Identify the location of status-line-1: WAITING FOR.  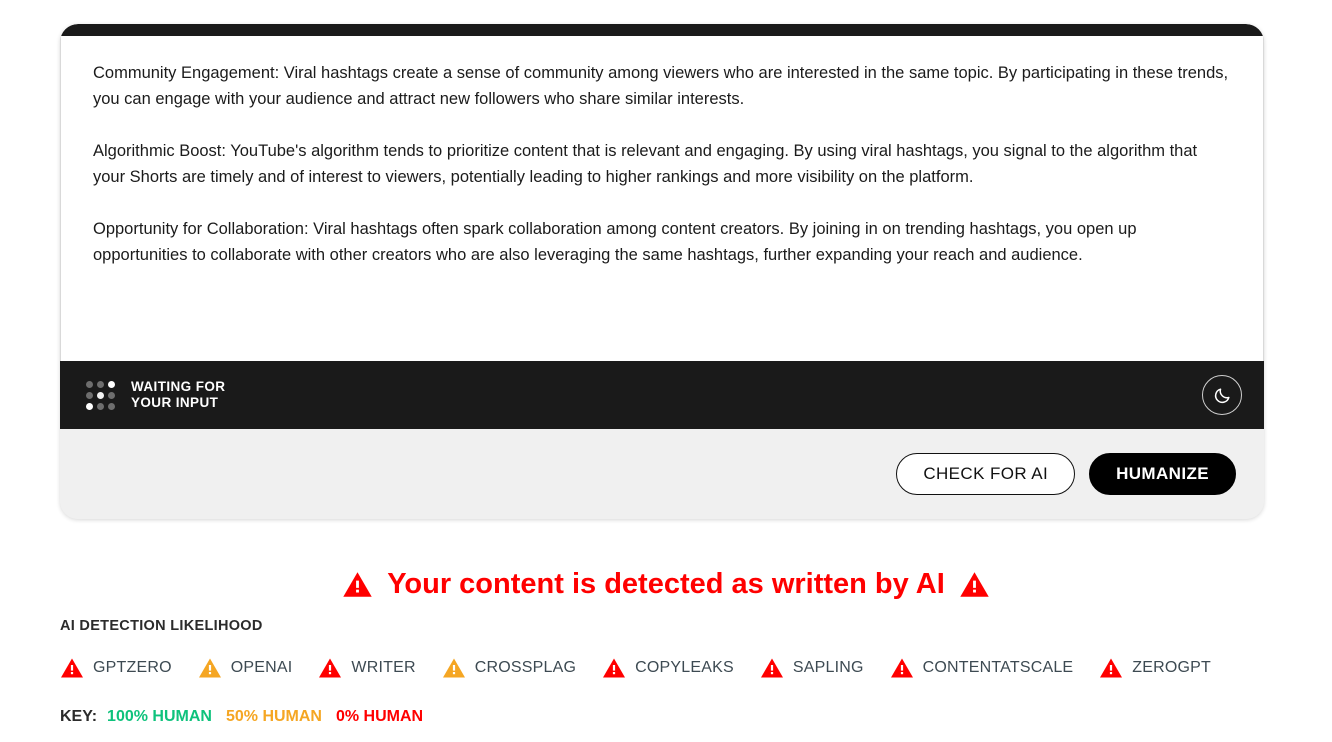
(178, 386).